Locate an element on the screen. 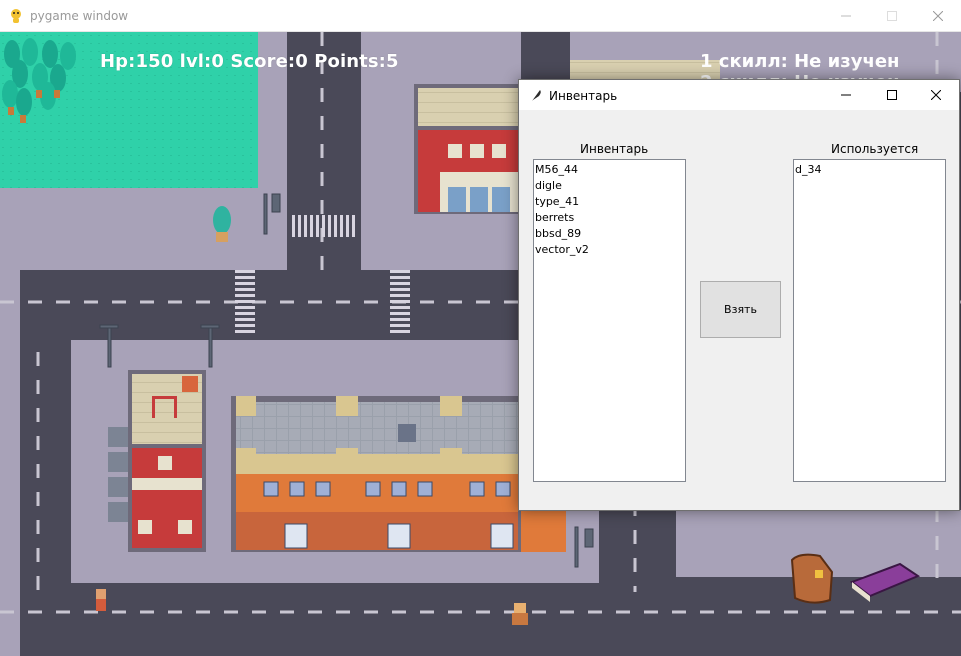 This screenshot has height=656, width=961. pygame-minimize-button is located at coordinates (846, 16).